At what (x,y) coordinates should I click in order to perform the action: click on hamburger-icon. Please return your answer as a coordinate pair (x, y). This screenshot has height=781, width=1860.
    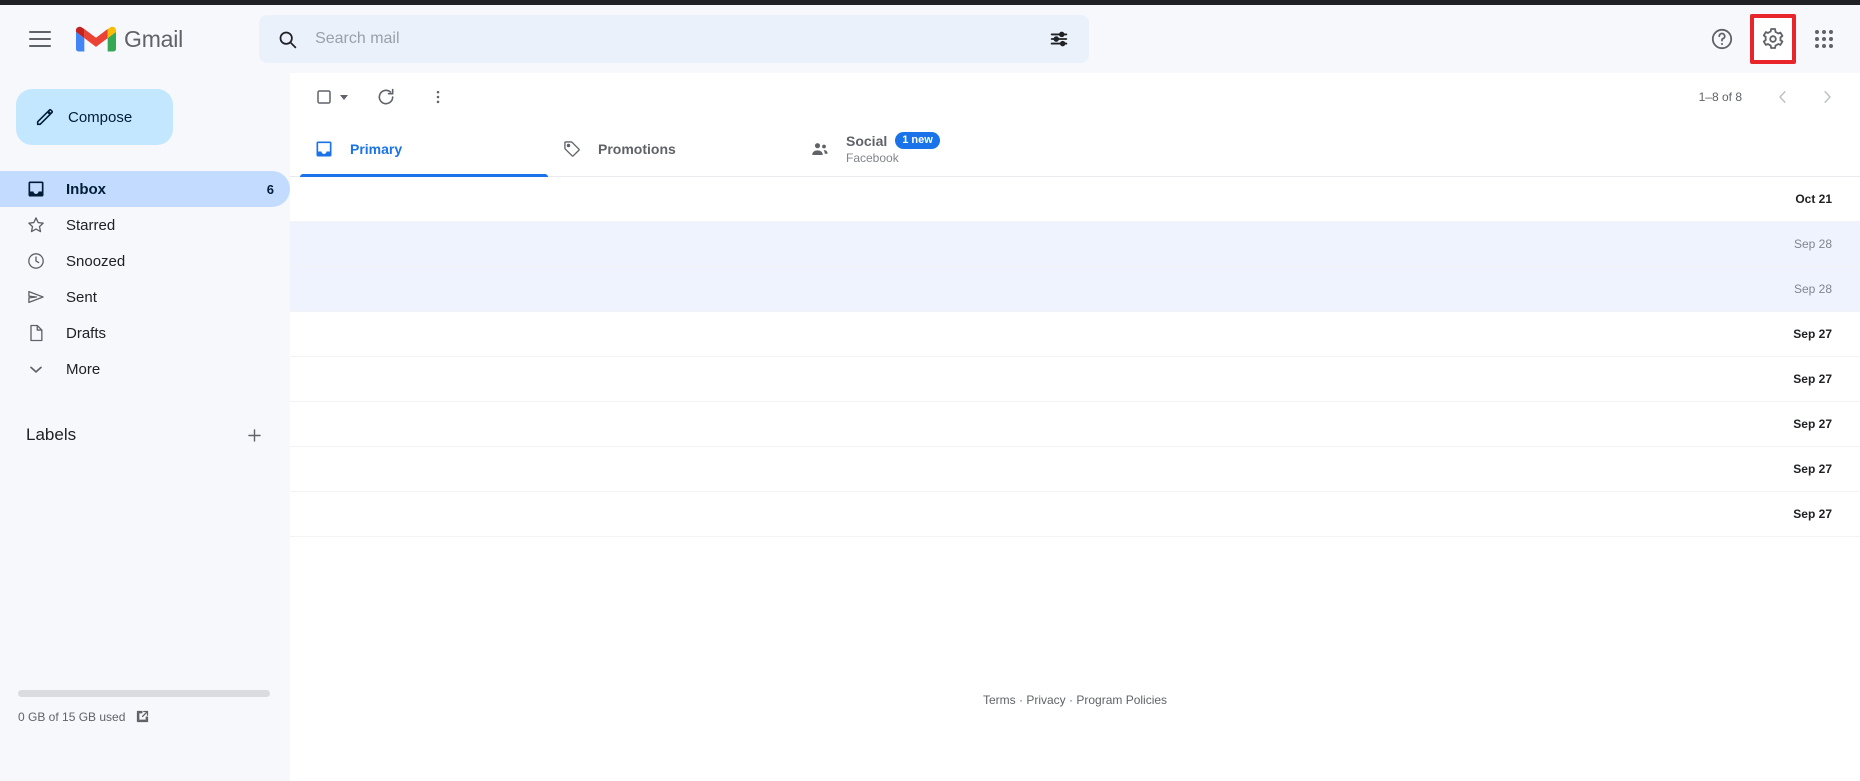
    Looking at the image, I should click on (40, 39).